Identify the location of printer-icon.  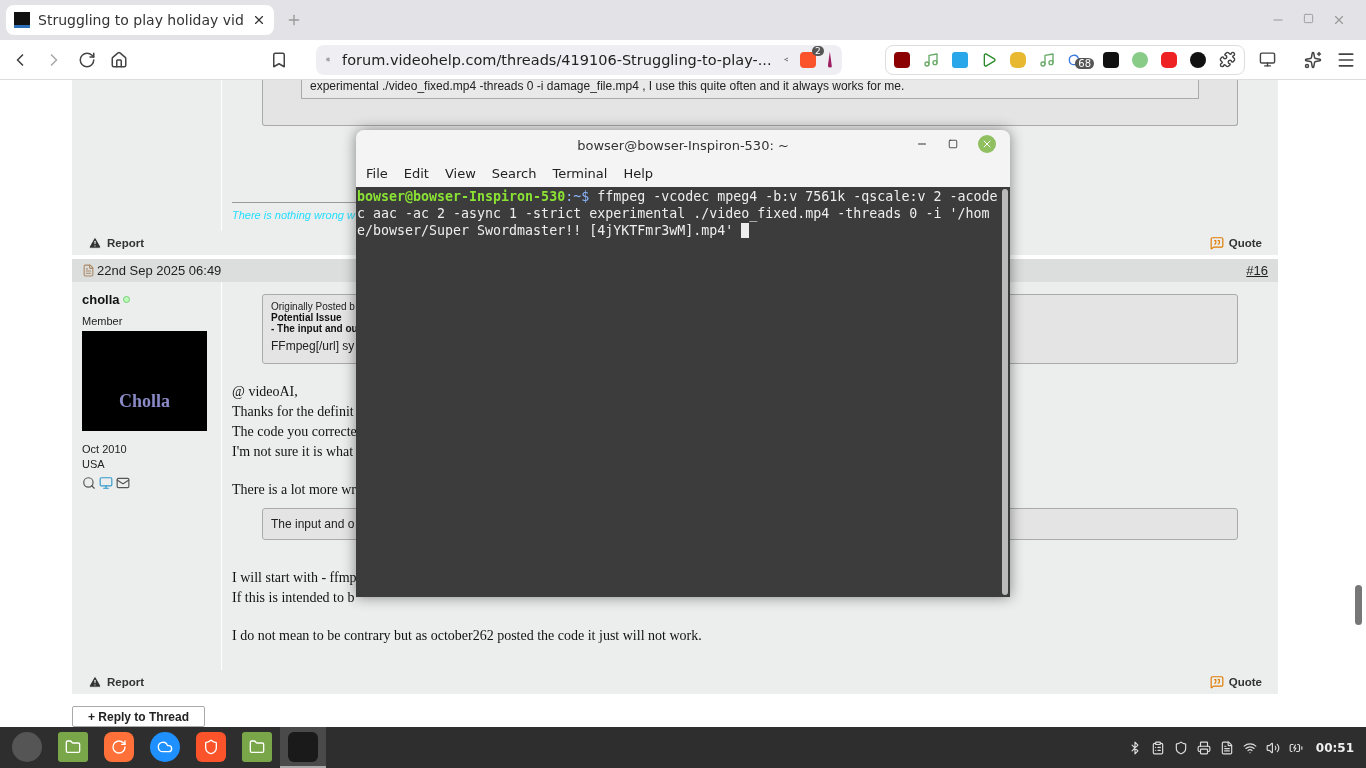
(1203, 747).